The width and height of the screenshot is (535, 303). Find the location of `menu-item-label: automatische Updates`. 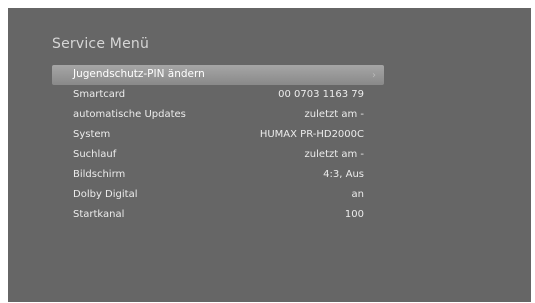

menu-item-label: automatische Updates is located at coordinates (129, 114).